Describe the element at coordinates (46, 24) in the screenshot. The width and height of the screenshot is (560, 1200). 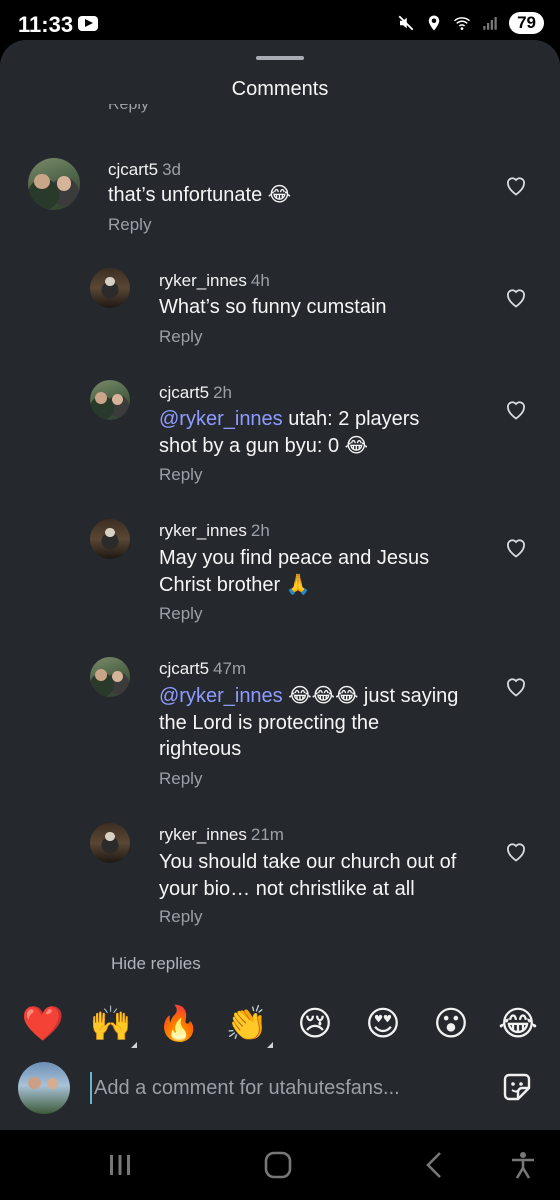
I see `status-time: 11:33` at that location.